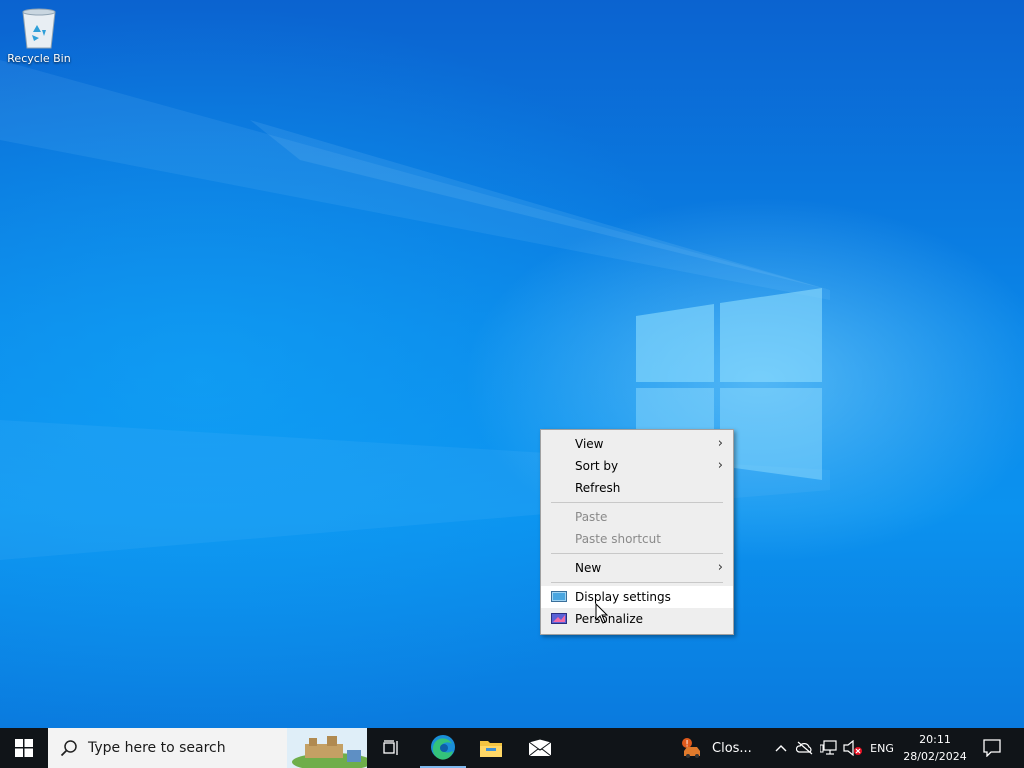 Image resolution: width=1024 pixels, height=768 pixels. Describe the element at coordinates (618, 539) in the screenshot. I see `menu-item-label: Paste shortcut` at that location.